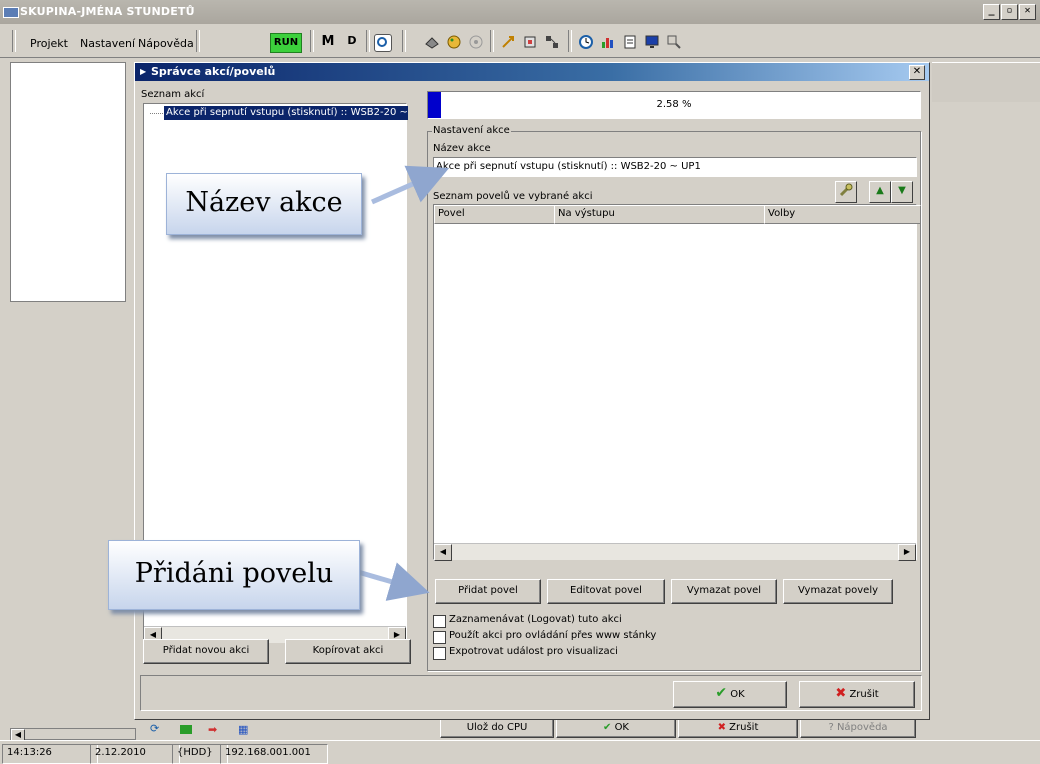 Image resolution: width=1040 pixels, height=764 pixels. I want to click on add-command-button: Přidat povel, so click(488, 591).